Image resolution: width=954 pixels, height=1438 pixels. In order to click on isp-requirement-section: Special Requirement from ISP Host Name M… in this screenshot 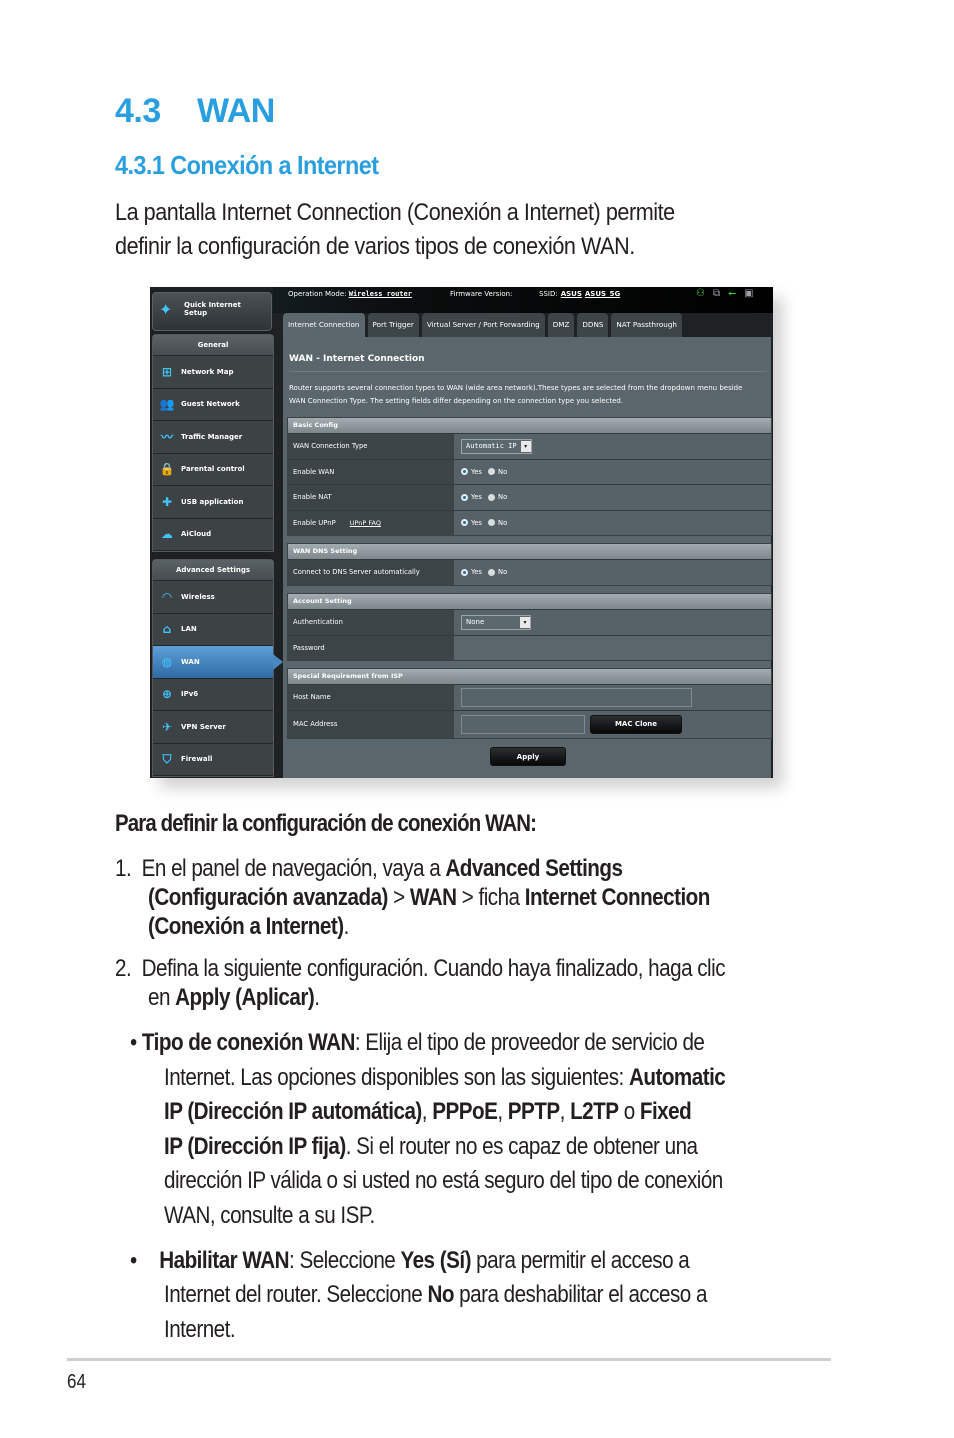, I will do `click(529, 703)`.